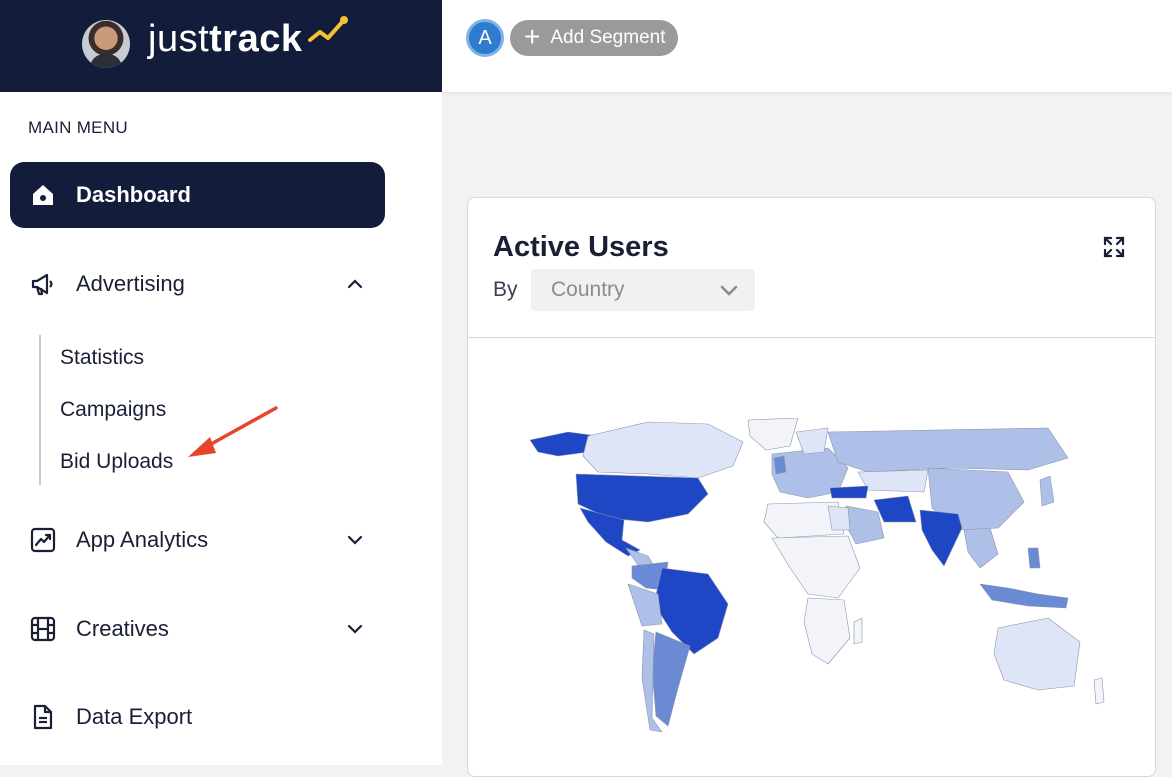  What do you see at coordinates (1024, 596) in the screenshot?
I see `map-region-indonesia` at bounding box center [1024, 596].